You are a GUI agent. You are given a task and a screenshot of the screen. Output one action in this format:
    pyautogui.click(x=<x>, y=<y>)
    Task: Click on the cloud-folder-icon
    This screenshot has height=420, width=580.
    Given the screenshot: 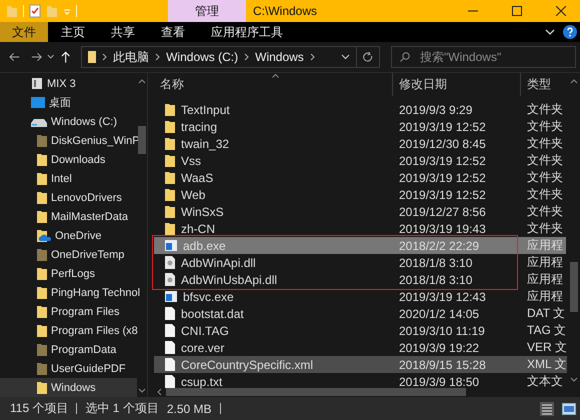 What is the action you would take?
    pyautogui.click(x=44, y=235)
    